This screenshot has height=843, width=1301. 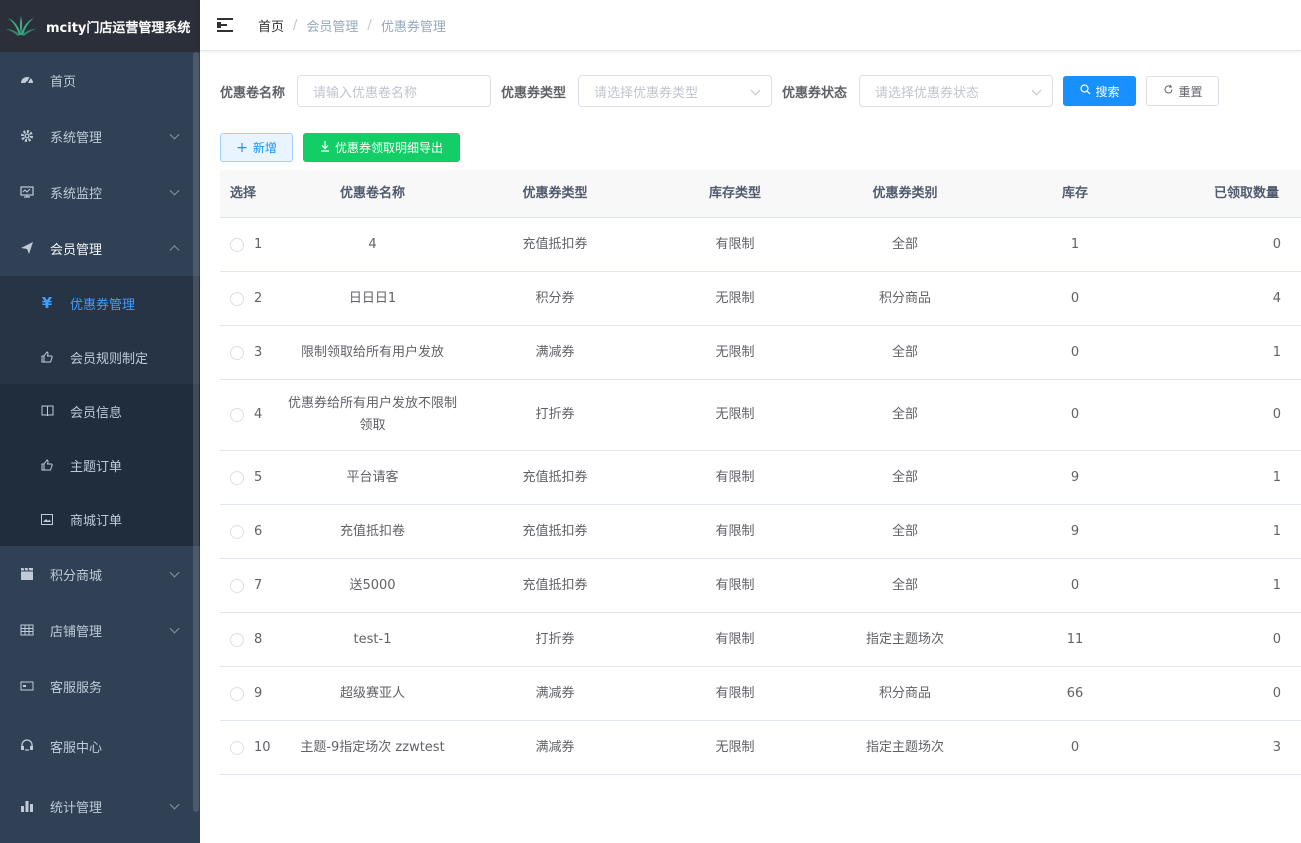 I want to click on breadcrumb-home: 首页, so click(x=271, y=25).